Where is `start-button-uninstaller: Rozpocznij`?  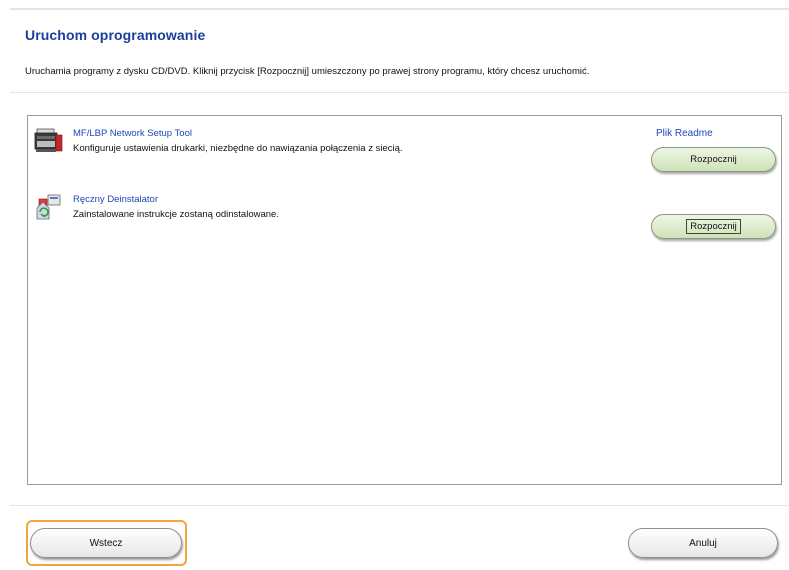 start-button-uninstaller: Rozpocznij is located at coordinates (713, 226).